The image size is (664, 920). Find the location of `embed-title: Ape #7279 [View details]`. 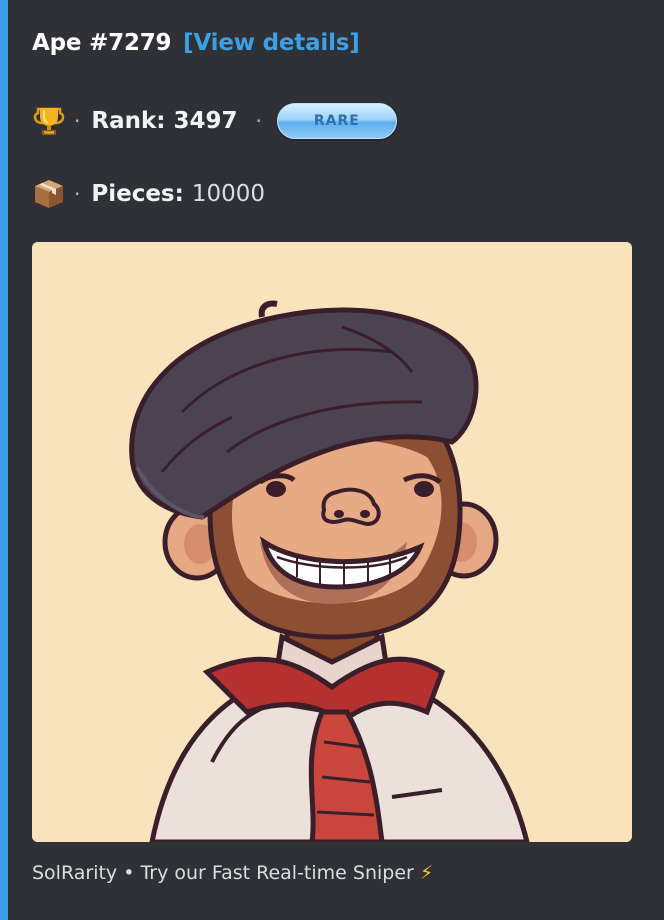

embed-title: Ape #7279 [View details] is located at coordinates (196, 43).